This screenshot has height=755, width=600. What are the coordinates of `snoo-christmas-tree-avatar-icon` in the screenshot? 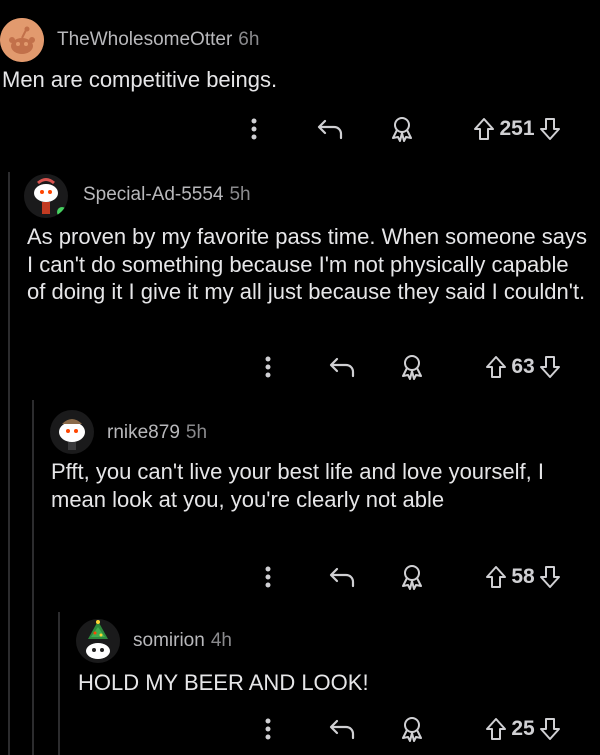 It's located at (98, 639).